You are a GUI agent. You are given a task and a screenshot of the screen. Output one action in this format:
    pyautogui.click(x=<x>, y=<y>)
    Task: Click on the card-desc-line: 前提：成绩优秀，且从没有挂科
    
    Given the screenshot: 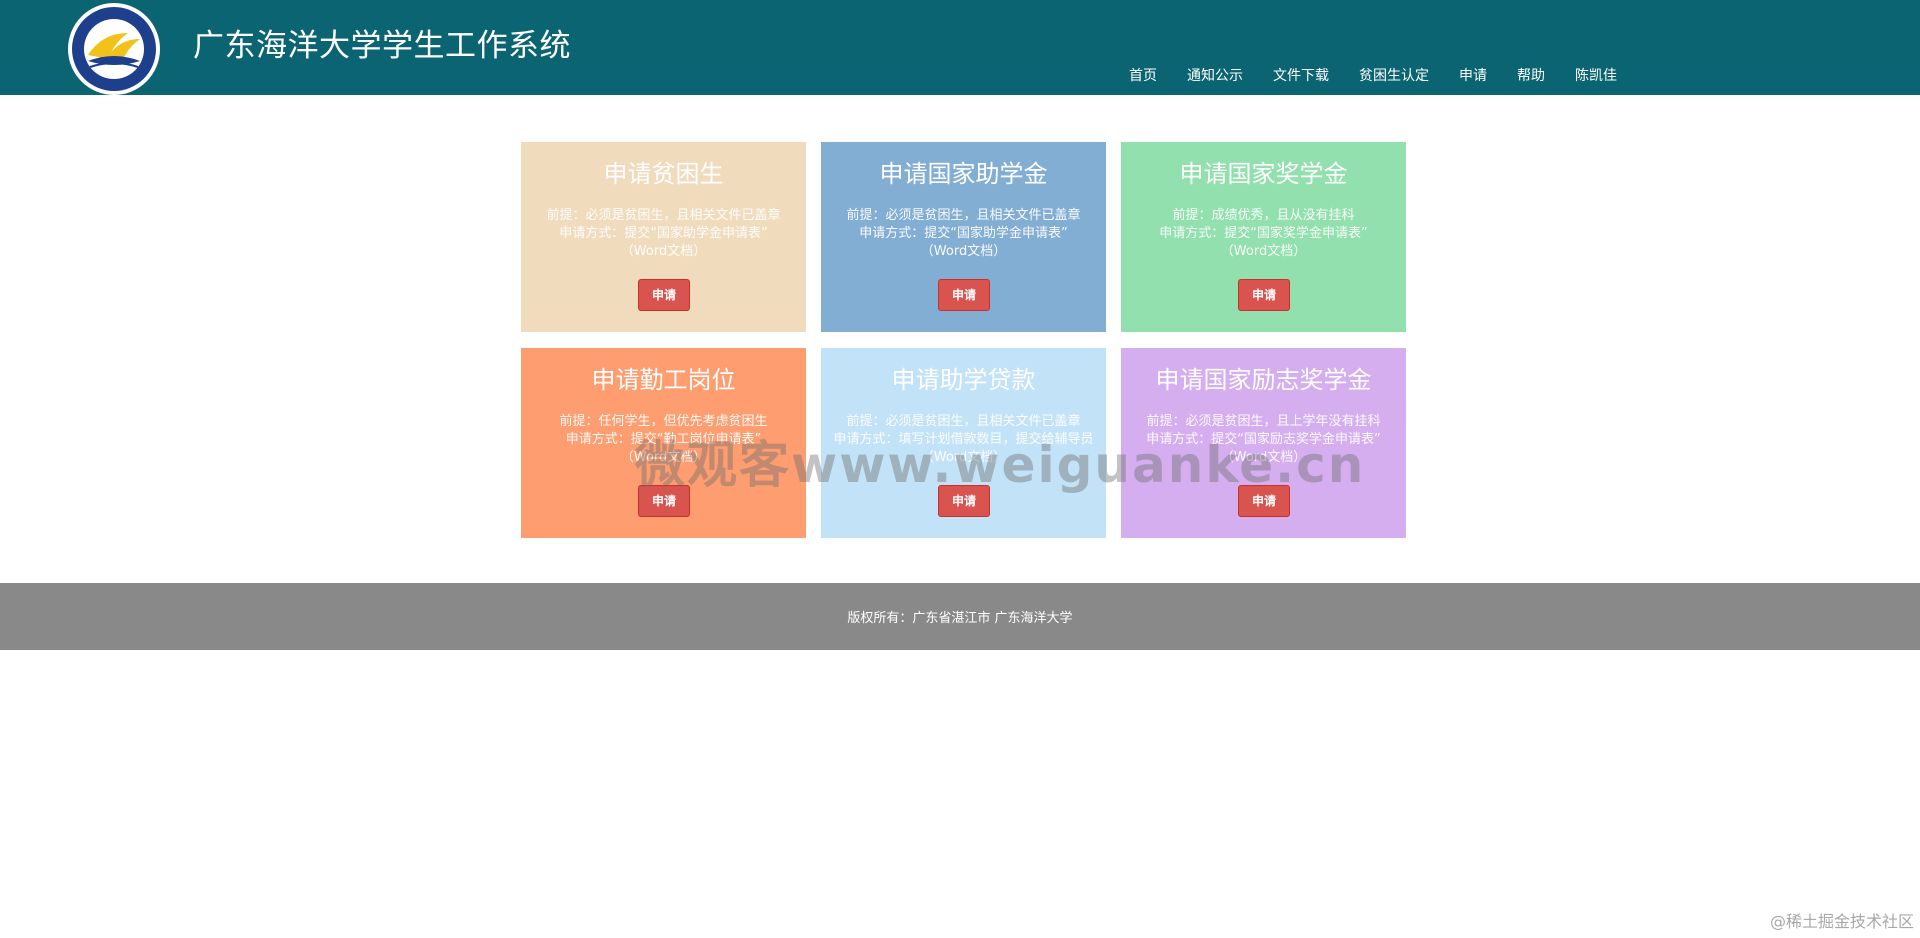 What is the action you would take?
    pyautogui.click(x=1263, y=215)
    